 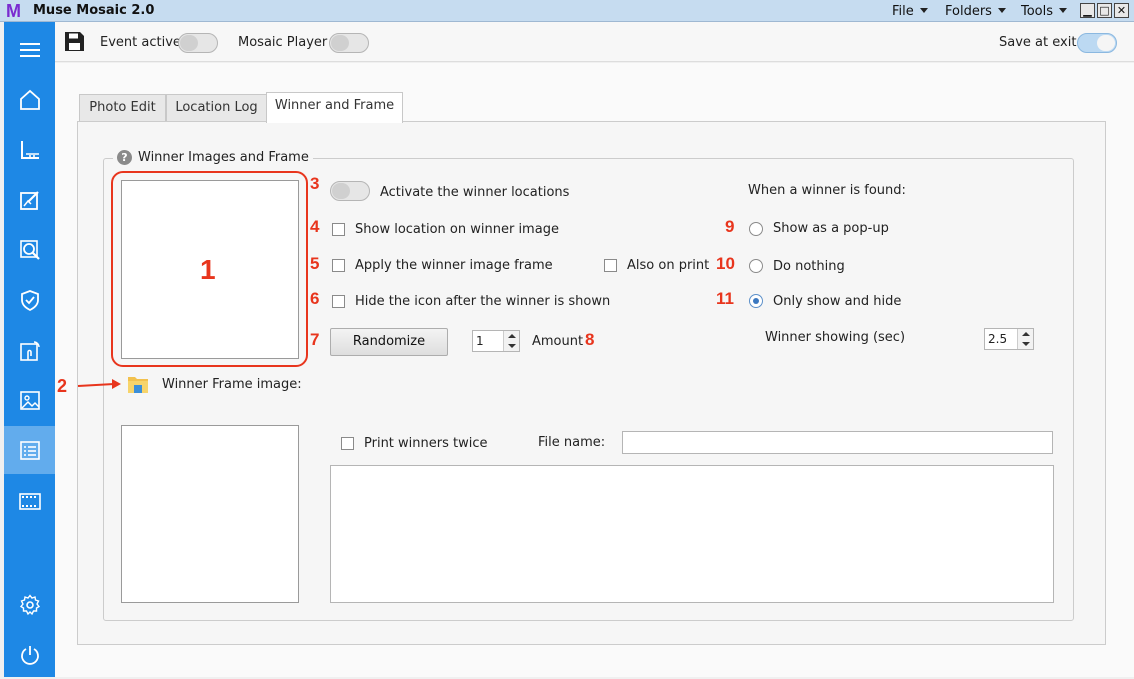 I want to click on sidebar-item-home, so click(x=29, y=100).